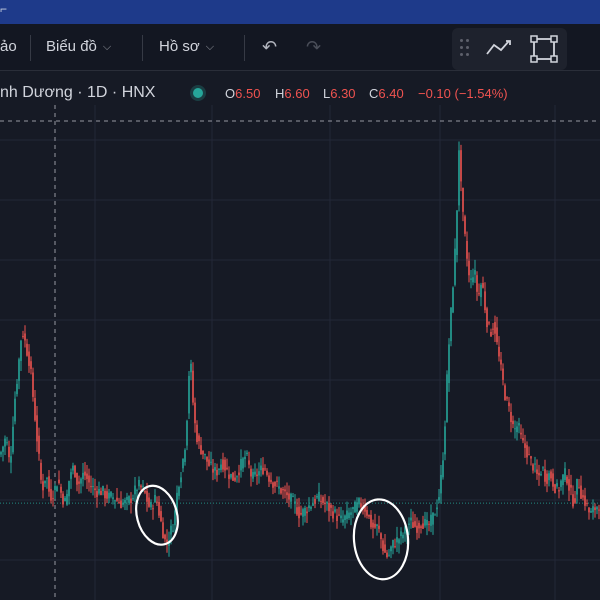  I want to click on redo-icon: ↷, so click(313, 47).